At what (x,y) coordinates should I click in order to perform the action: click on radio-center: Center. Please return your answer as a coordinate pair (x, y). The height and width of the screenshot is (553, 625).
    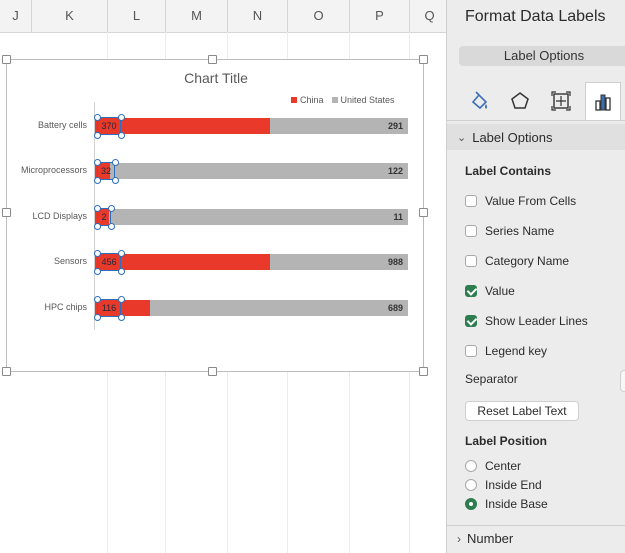
    Looking at the image, I should click on (493, 466).